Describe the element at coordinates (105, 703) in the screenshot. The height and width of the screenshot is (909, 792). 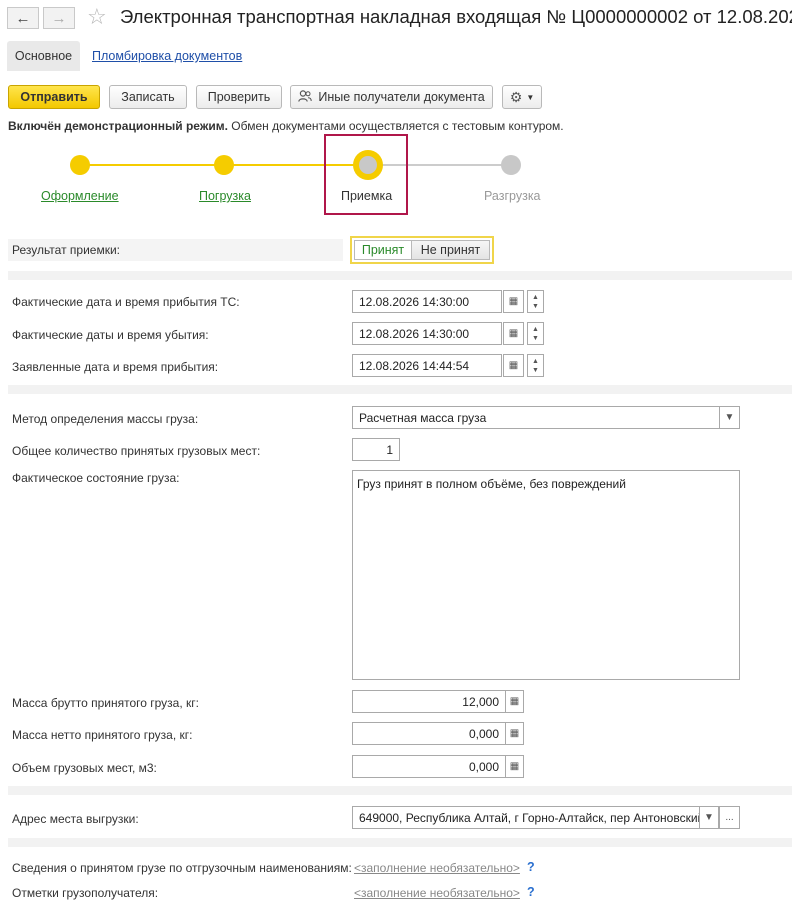
I see `gross-mass-label: Масса брутто принятого груза, кг:` at that location.